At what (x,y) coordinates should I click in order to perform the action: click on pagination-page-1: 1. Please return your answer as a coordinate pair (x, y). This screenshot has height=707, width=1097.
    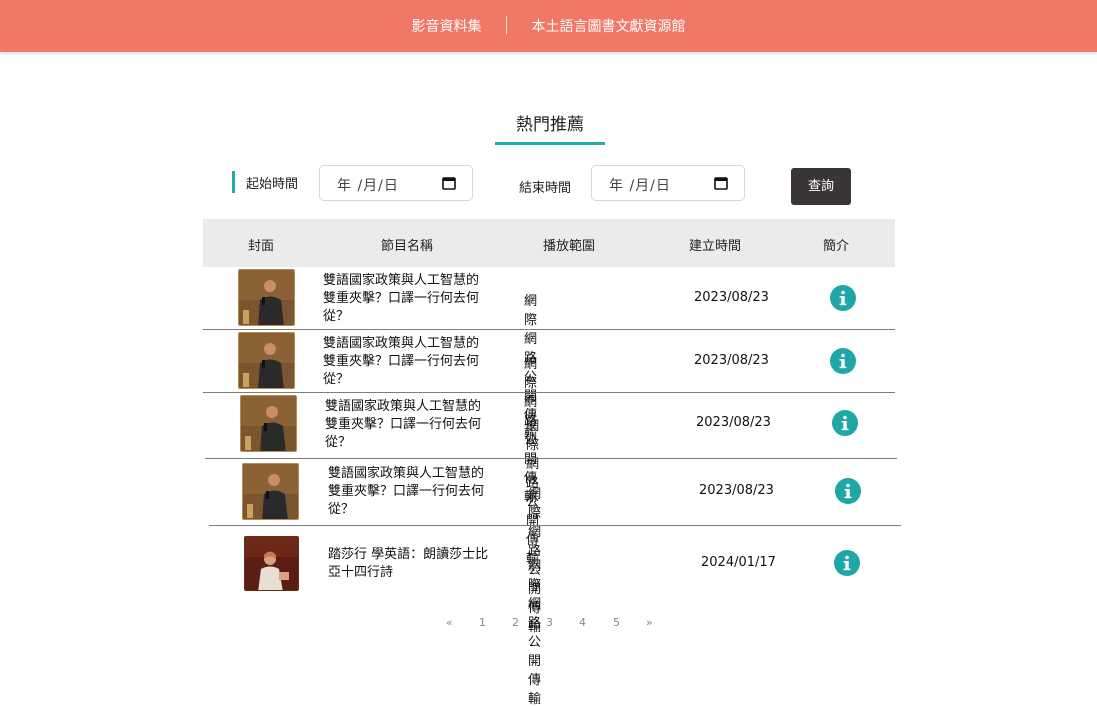
    Looking at the image, I should click on (482, 622).